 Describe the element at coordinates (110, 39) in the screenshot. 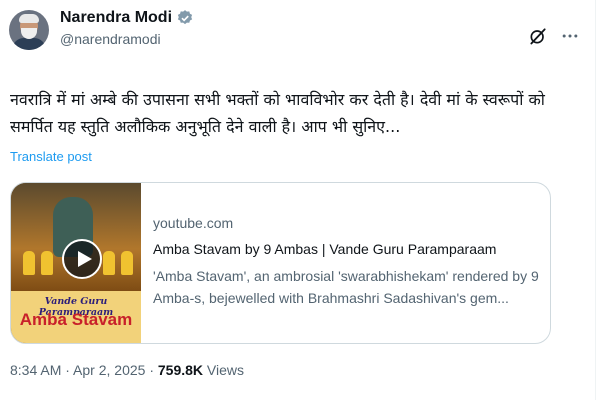

I see `author-handle: @narendramodi` at that location.